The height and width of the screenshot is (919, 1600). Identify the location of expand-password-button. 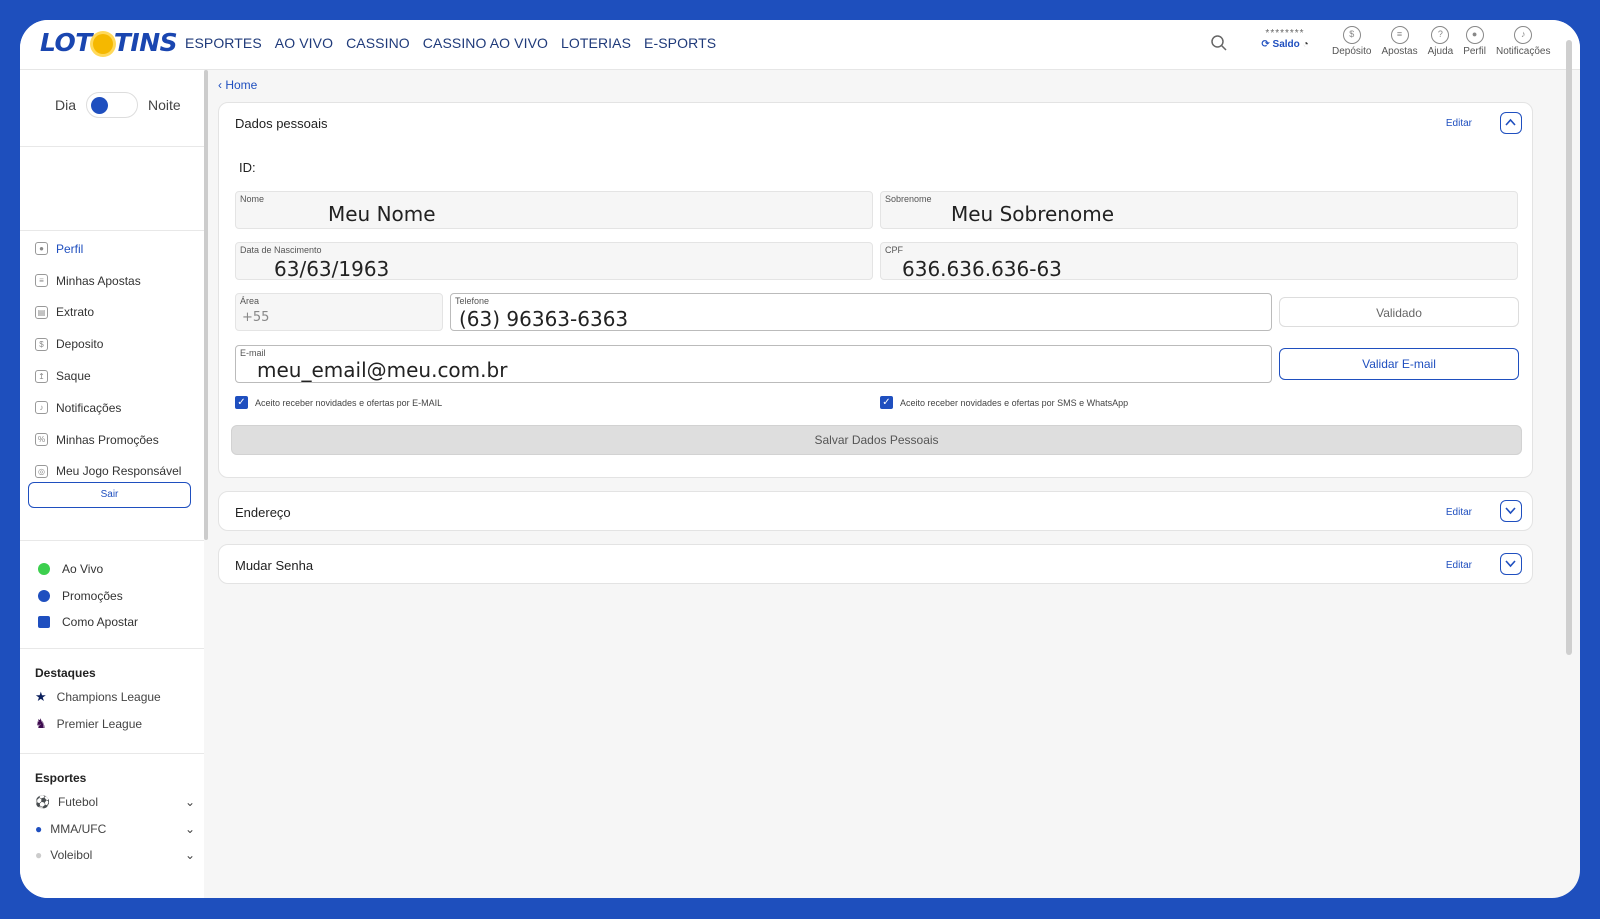
(1511, 564).